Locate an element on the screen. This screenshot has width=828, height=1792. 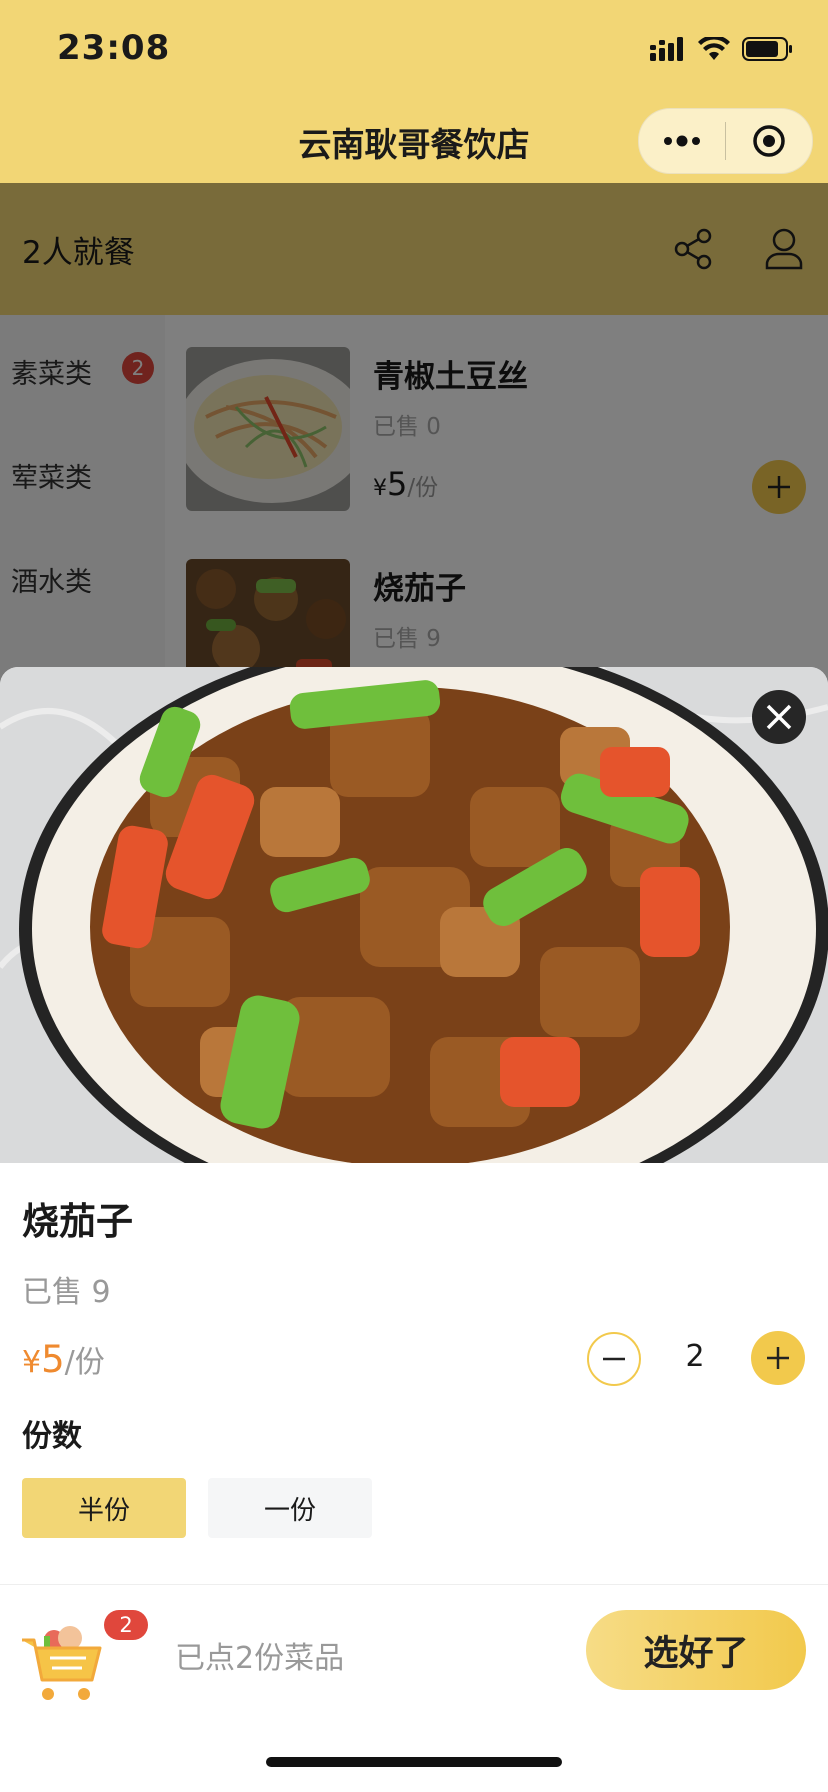
quantity-value: 2 is located at coordinates (695, 1356).